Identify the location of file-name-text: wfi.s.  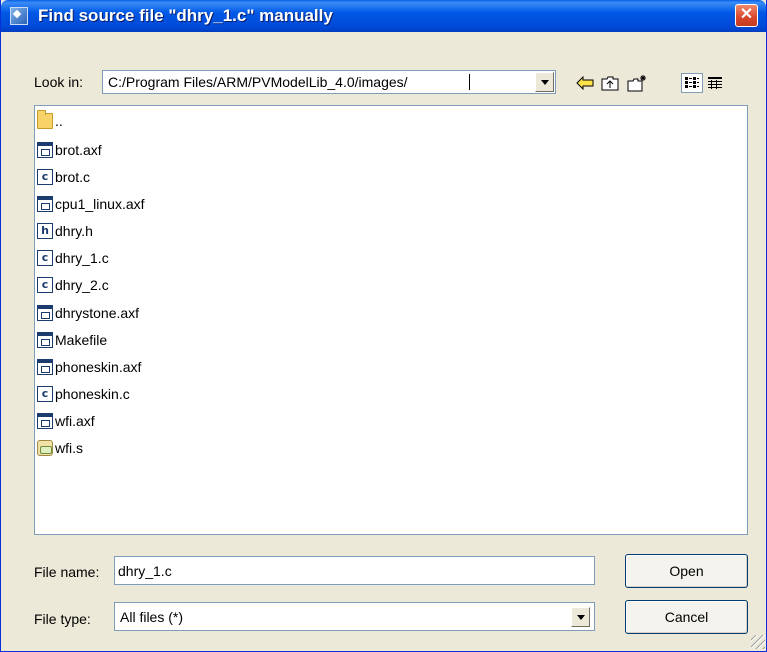
(69, 448).